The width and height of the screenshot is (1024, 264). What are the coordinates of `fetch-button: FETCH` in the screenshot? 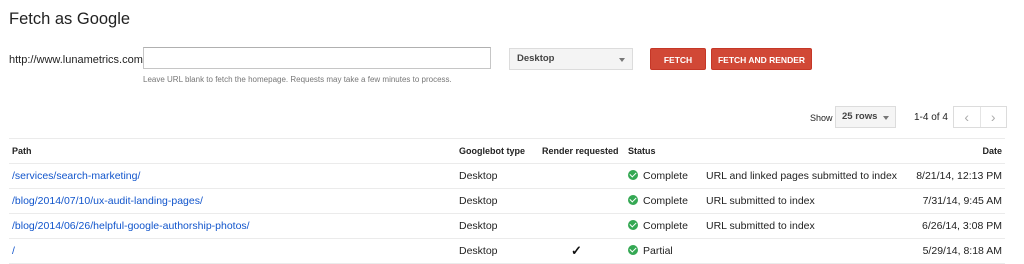 It's located at (678, 59).